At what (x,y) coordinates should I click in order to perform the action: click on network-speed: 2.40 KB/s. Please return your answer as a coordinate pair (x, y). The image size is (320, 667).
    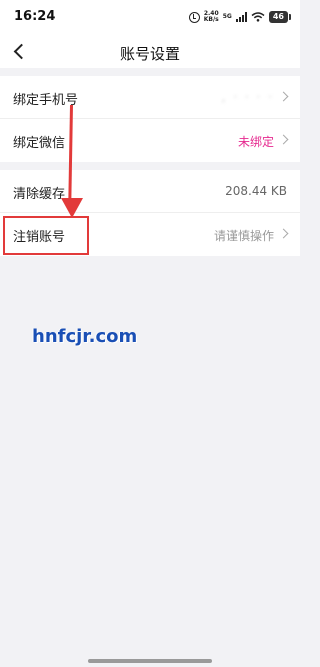
    Looking at the image, I should click on (211, 16).